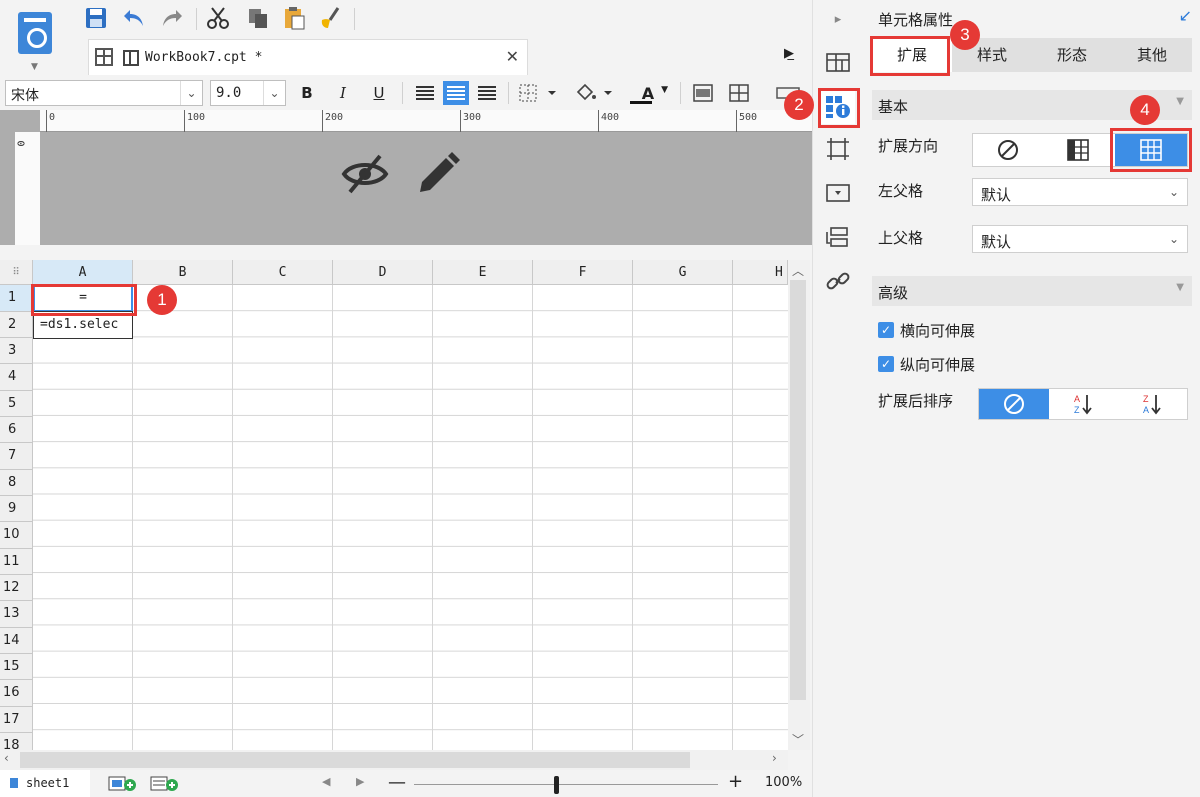  I want to click on font-color-button: A ▼, so click(648, 93).